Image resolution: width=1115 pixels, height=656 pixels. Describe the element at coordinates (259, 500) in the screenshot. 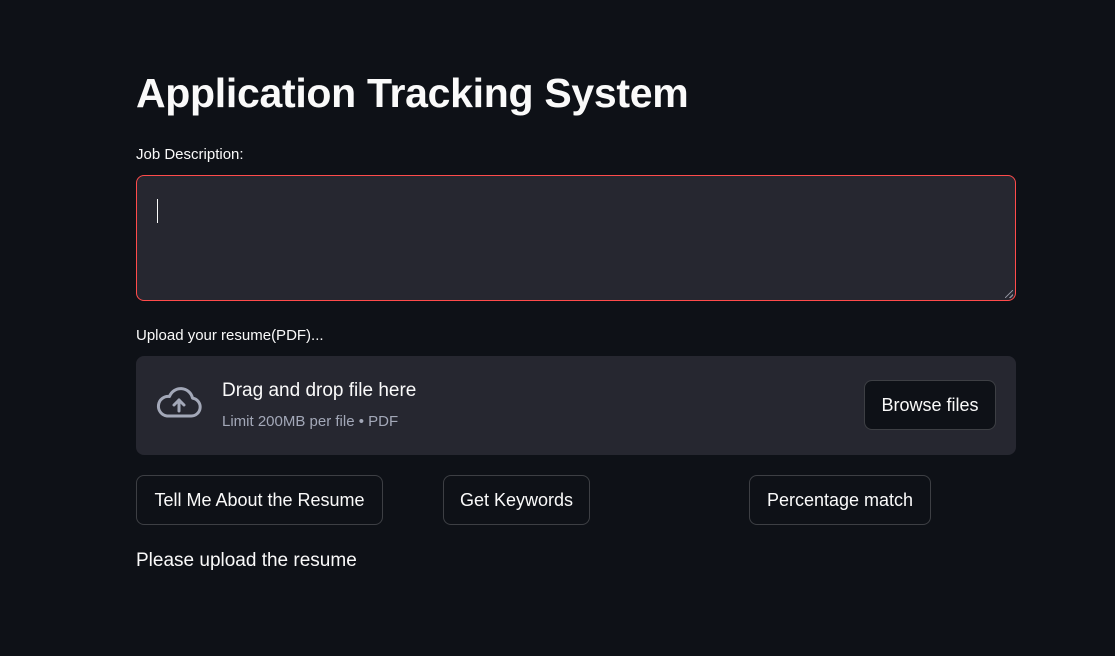

I see `tell-me-about-resume-button: Tell Me About the Resume` at that location.